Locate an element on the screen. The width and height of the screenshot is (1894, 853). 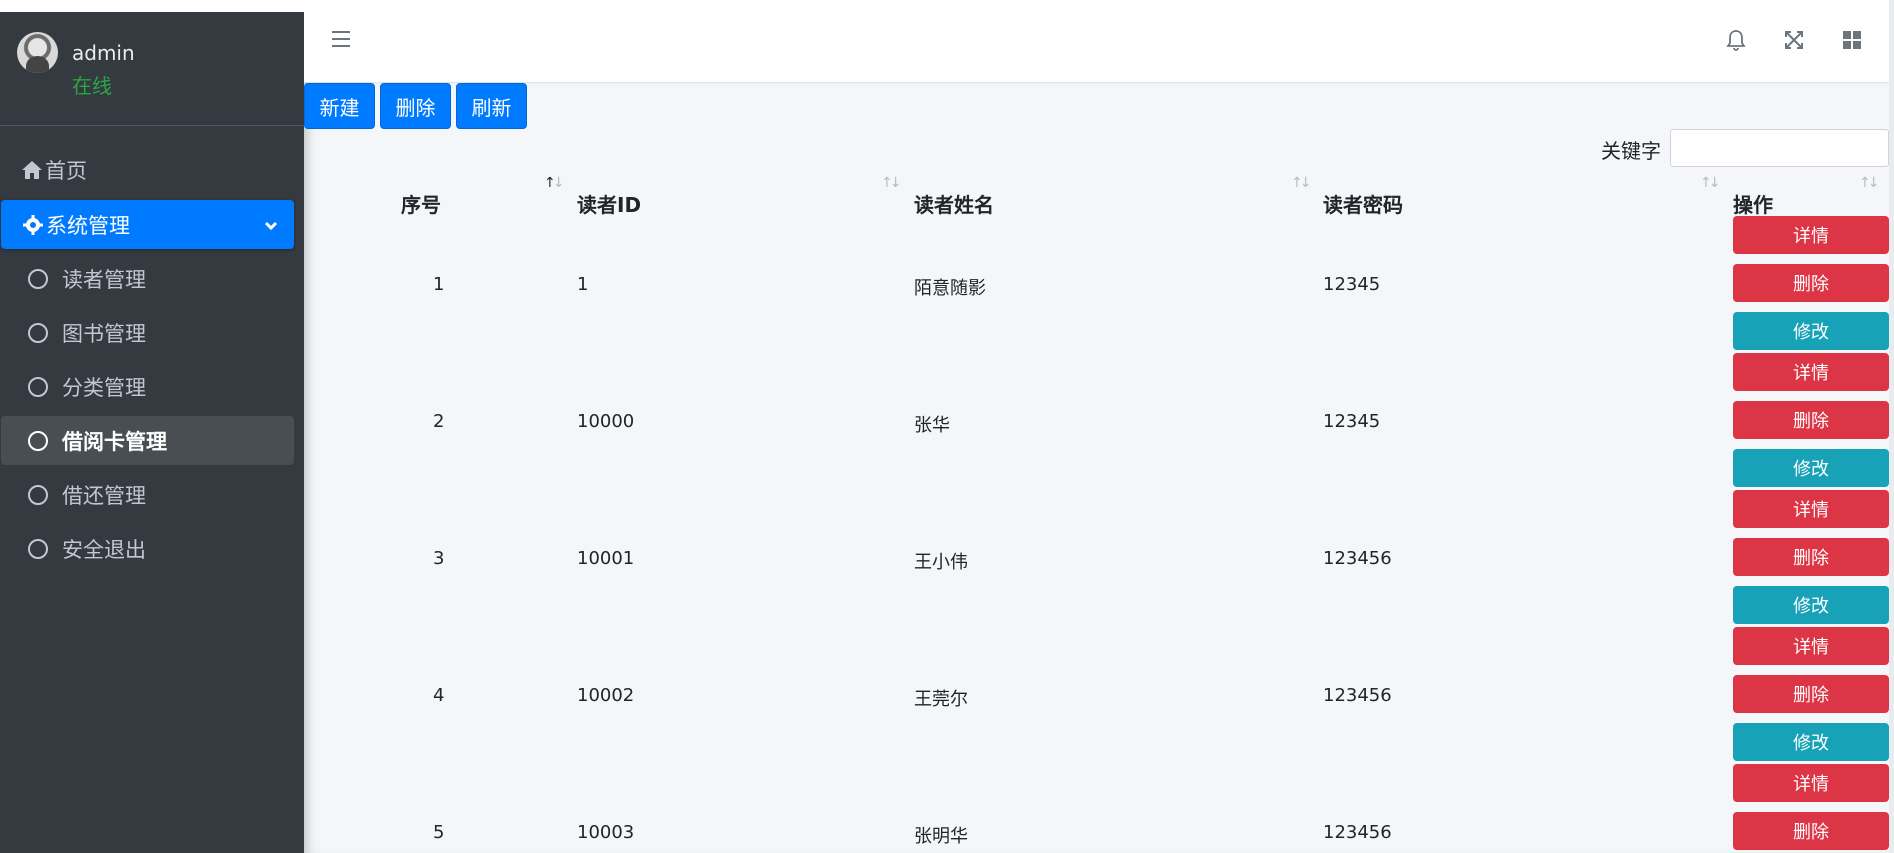
bell-icon is located at coordinates (1736, 40).